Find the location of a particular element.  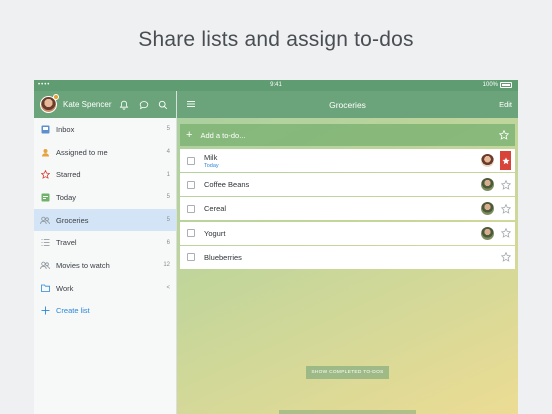

todo-body: Cereal is located at coordinates (342, 208).